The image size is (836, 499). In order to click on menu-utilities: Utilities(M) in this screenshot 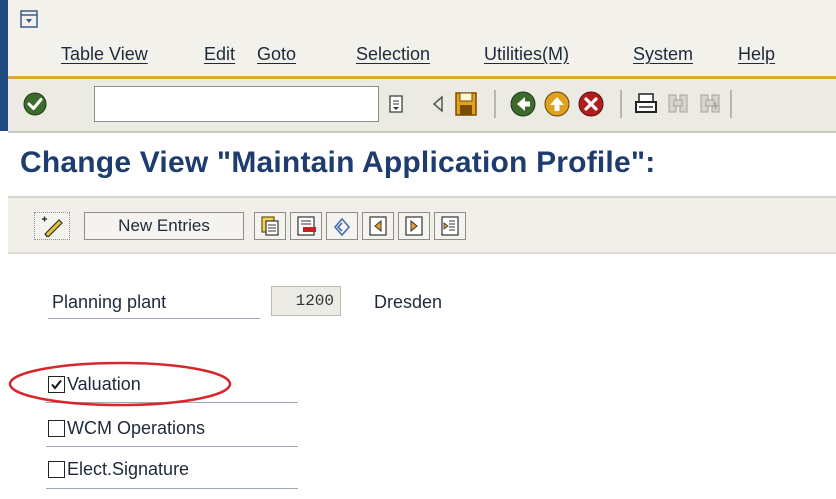, I will do `click(526, 54)`.